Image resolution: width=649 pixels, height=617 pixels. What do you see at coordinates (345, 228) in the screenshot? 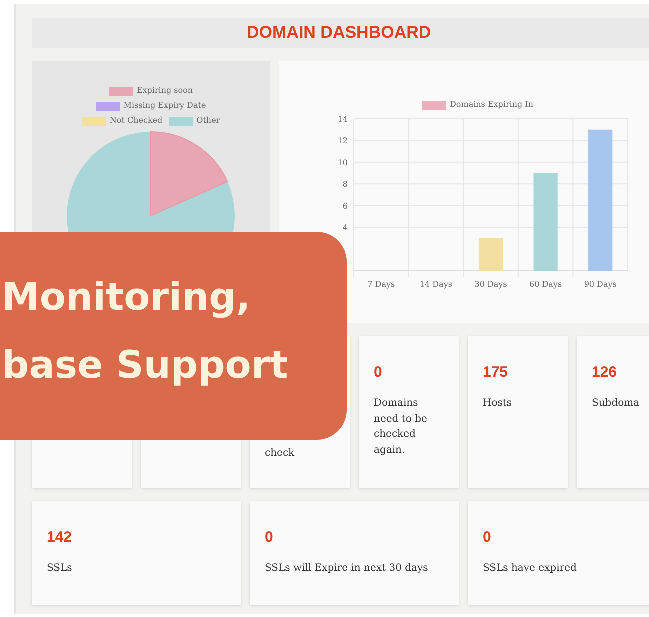
I see `y-tick-label: 4` at bounding box center [345, 228].